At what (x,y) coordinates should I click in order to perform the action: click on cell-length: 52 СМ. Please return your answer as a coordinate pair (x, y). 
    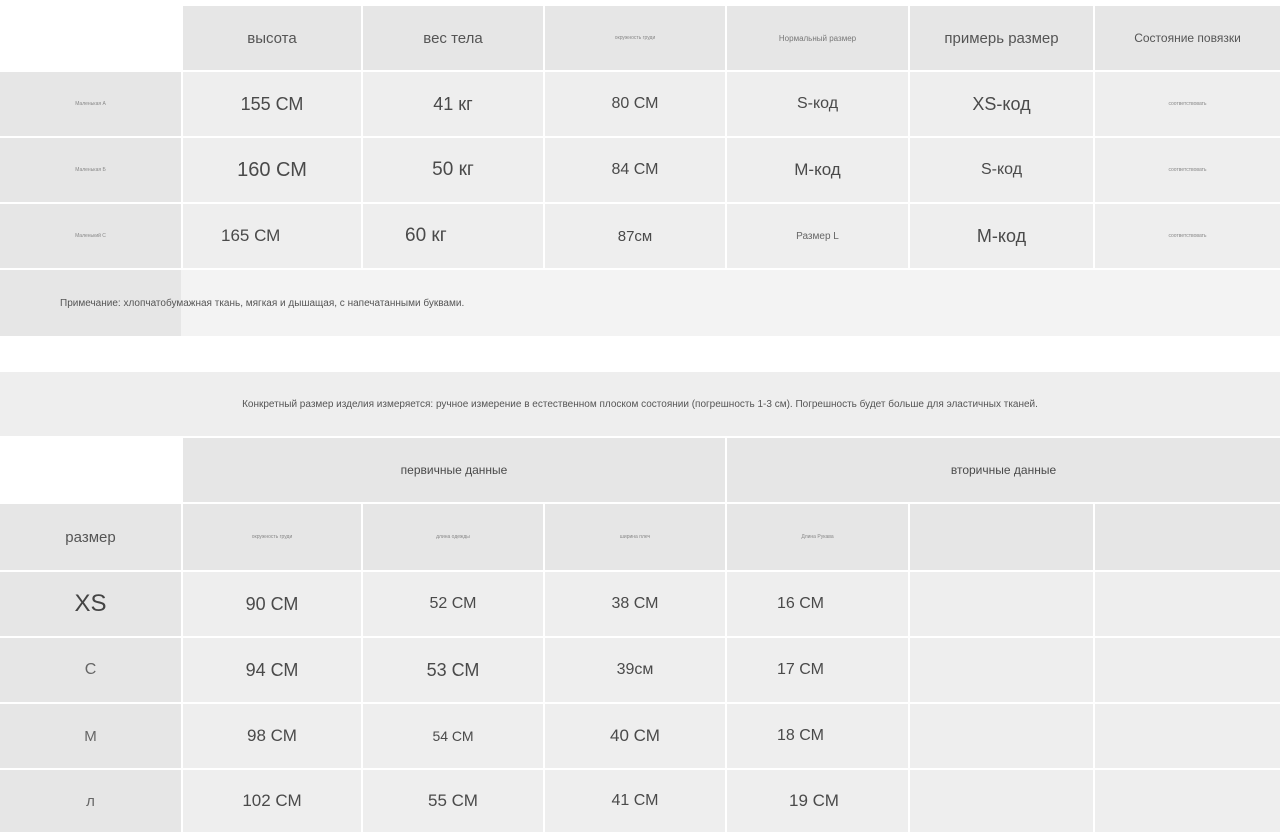
    Looking at the image, I should click on (453, 604).